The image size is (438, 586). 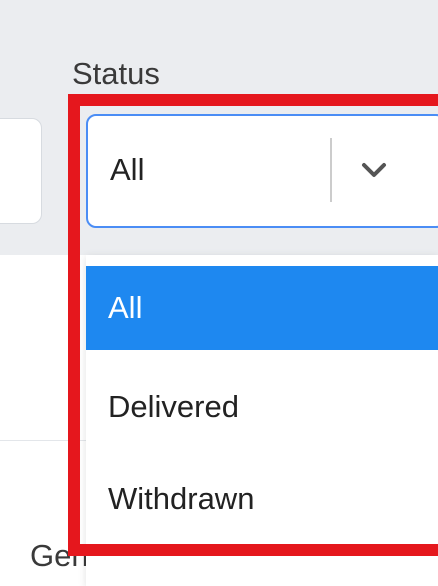 I want to click on status-filter-label: Status, so click(x=116, y=73).